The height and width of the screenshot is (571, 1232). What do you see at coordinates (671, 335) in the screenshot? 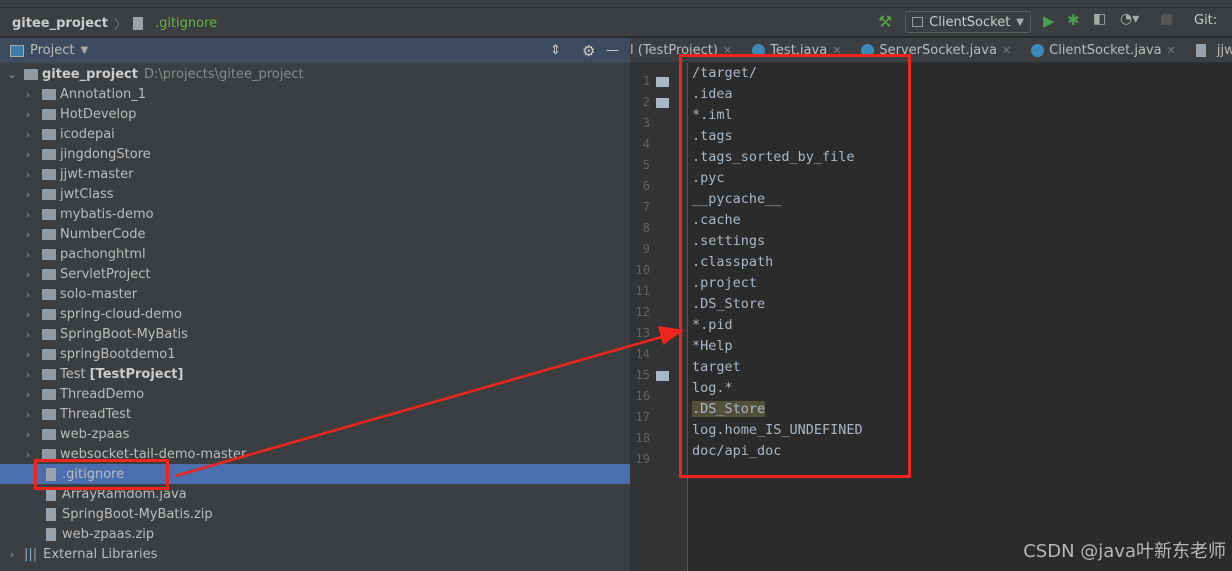
I see `arrow-head` at bounding box center [671, 335].